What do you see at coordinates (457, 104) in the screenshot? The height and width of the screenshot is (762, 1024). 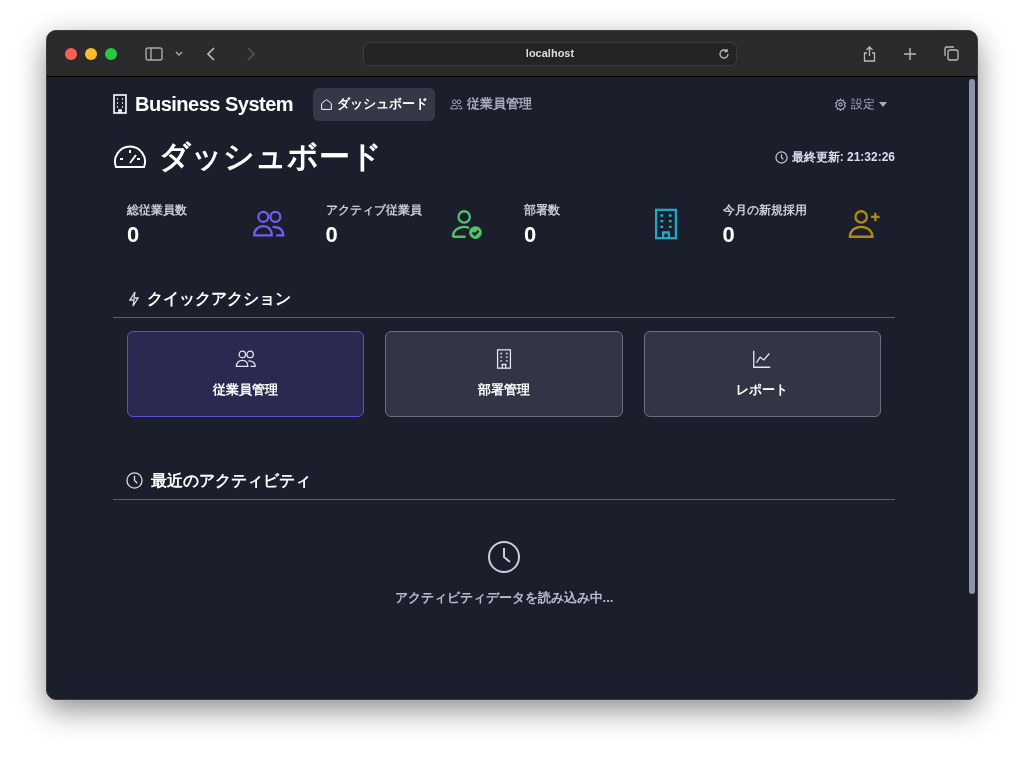 I see `people-icon` at bounding box center [457, 104].